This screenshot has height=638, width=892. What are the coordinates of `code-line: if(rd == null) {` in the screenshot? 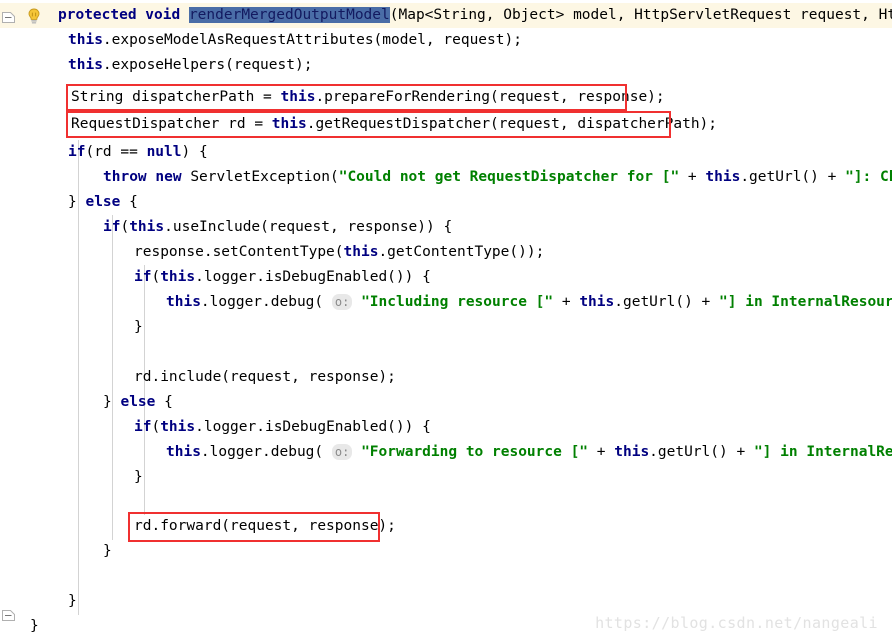 It's located at (138, 152).